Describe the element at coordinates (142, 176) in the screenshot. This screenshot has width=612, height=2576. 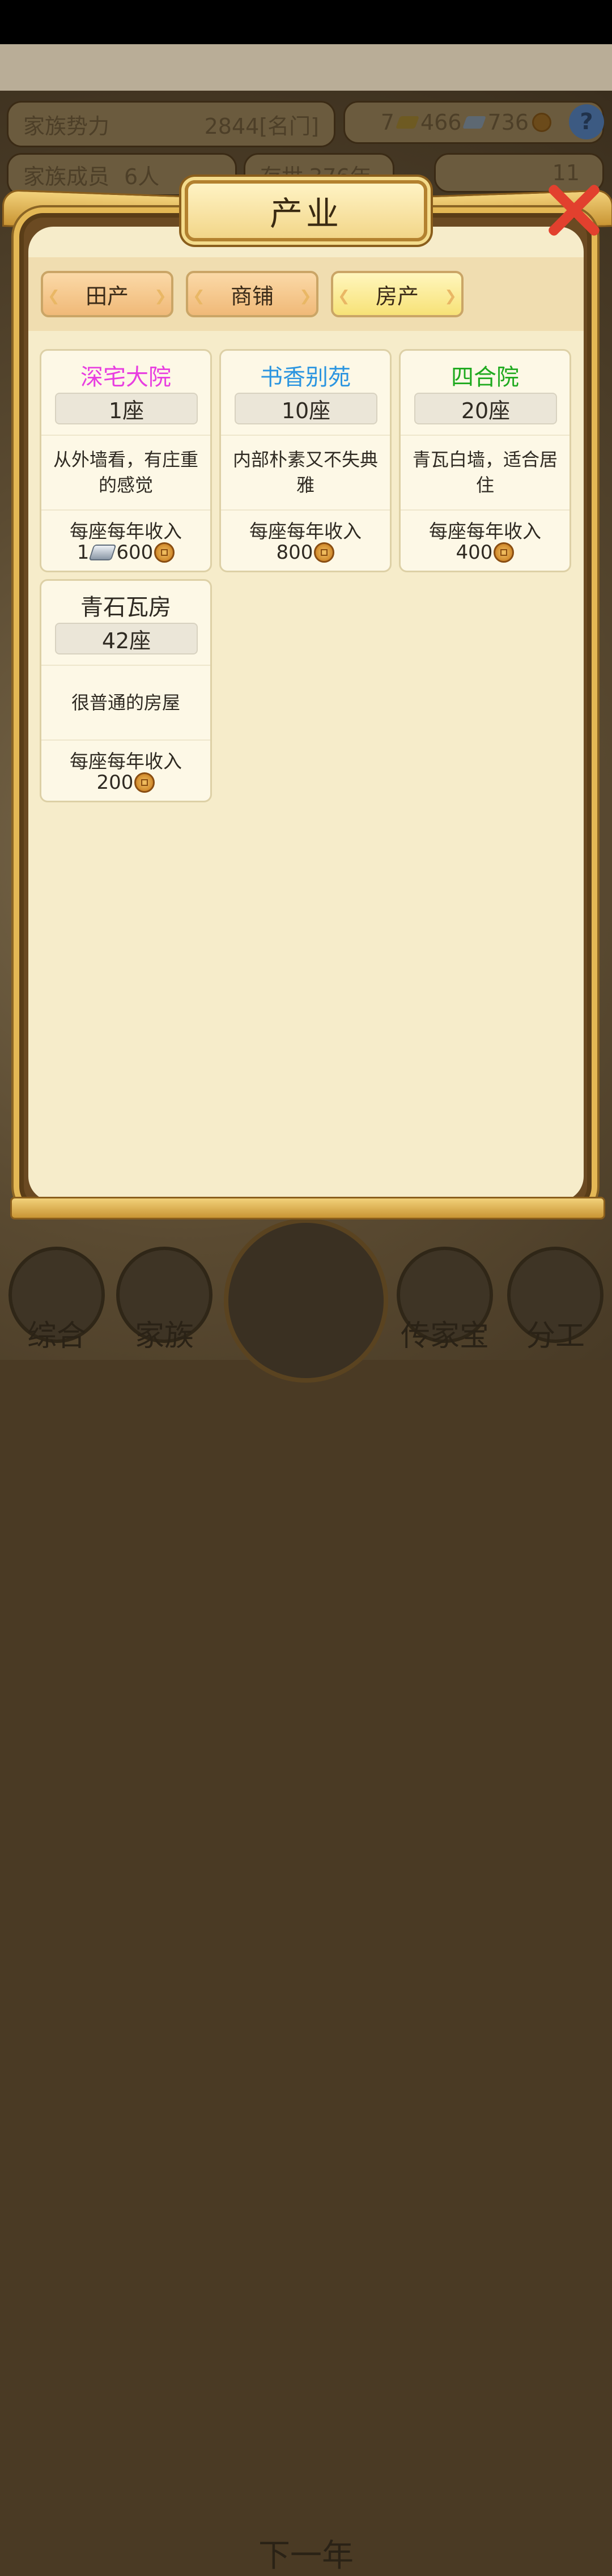
I see `members-value: 6人` at that location.